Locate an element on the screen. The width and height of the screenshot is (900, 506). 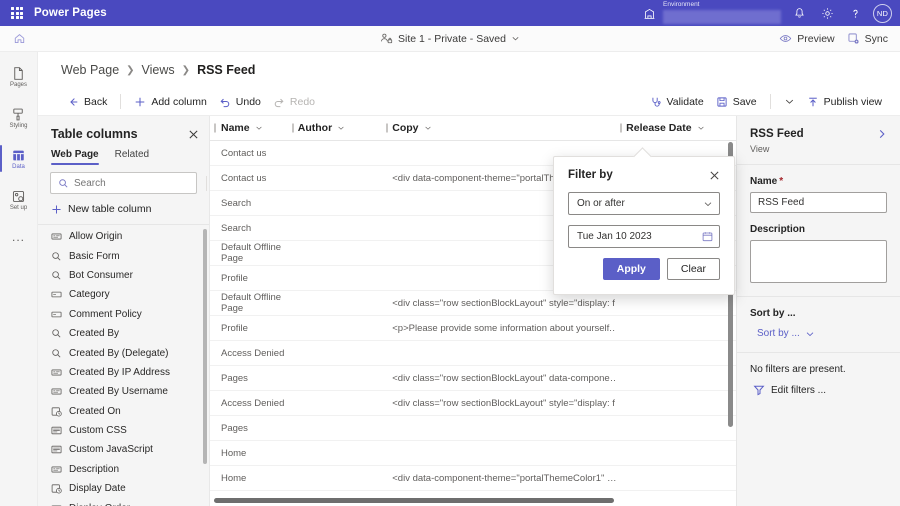
column-item: Description is located at coordinates (123, 469).